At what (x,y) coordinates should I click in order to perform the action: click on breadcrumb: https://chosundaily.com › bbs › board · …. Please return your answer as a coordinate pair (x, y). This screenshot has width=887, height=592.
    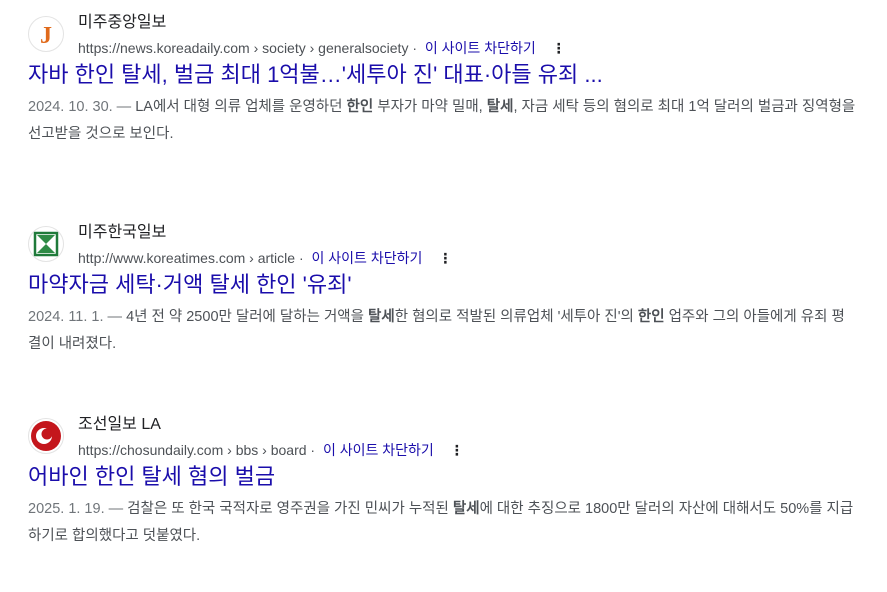
    Looking at the image, I should click on (271, 450).